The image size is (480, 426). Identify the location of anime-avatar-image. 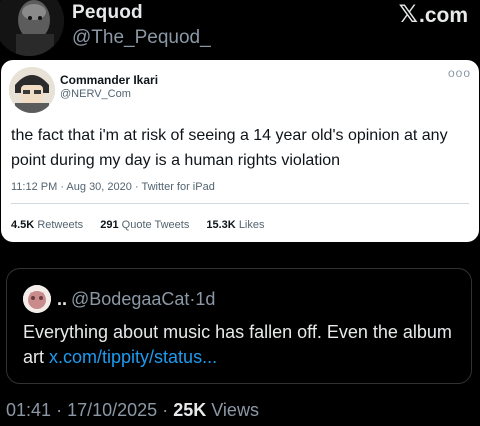
(32, 90).